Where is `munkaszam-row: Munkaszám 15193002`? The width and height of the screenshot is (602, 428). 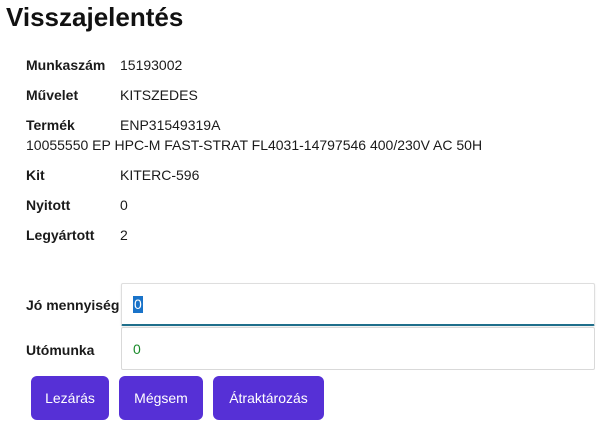
munkaszam-row: Munkaszám 15193002 is located at coordinates (104, 65).